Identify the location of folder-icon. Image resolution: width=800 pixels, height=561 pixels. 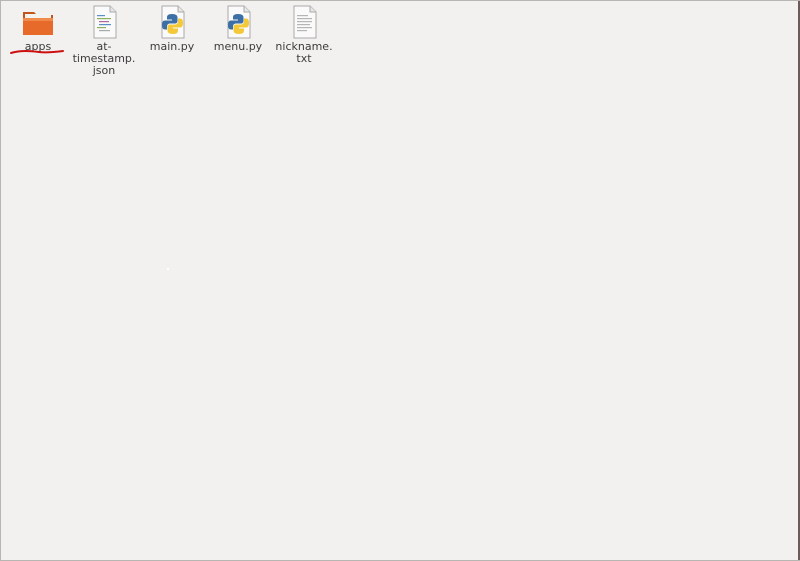
(38, 23).